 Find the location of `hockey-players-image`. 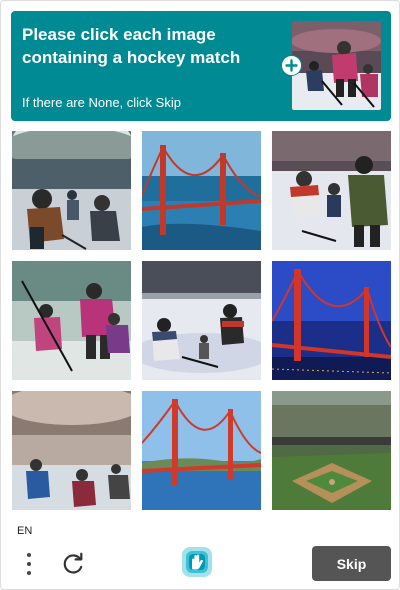

hockey-players-image is located at coordinates (331, 190).